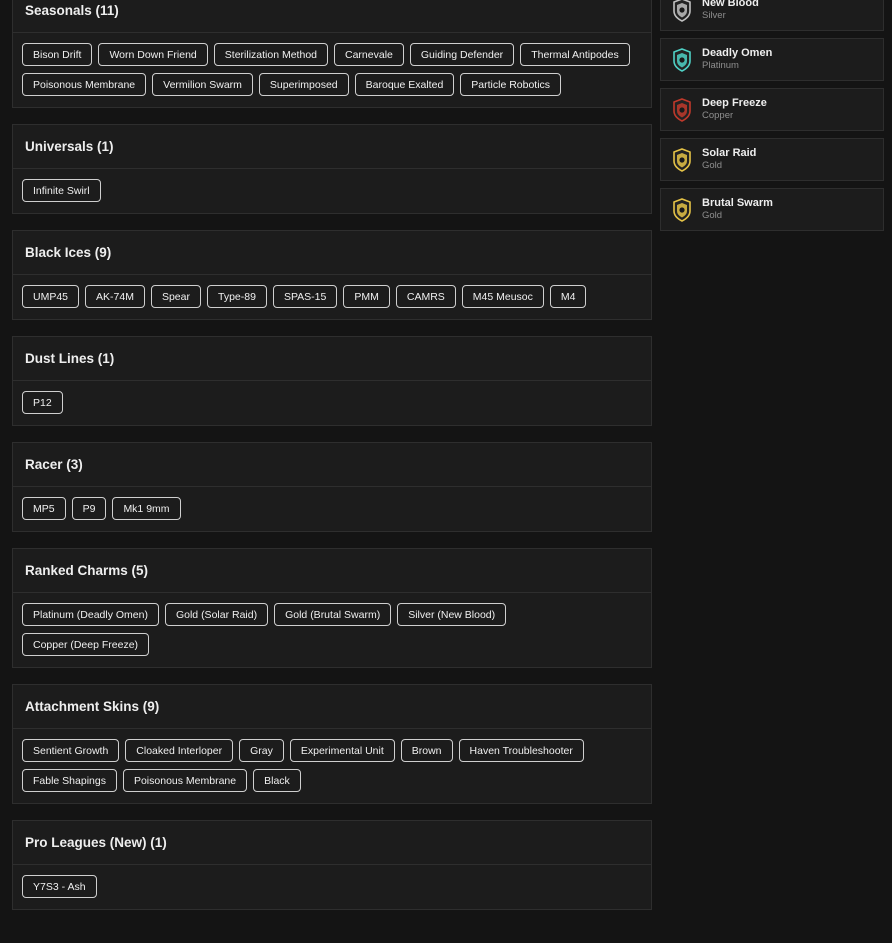 The width and height of the screenshot is (892, 943). Describe the element at coordinates (332, 571) in the screenshot. I see `section-title: Ranked Charms (5)` at that location.